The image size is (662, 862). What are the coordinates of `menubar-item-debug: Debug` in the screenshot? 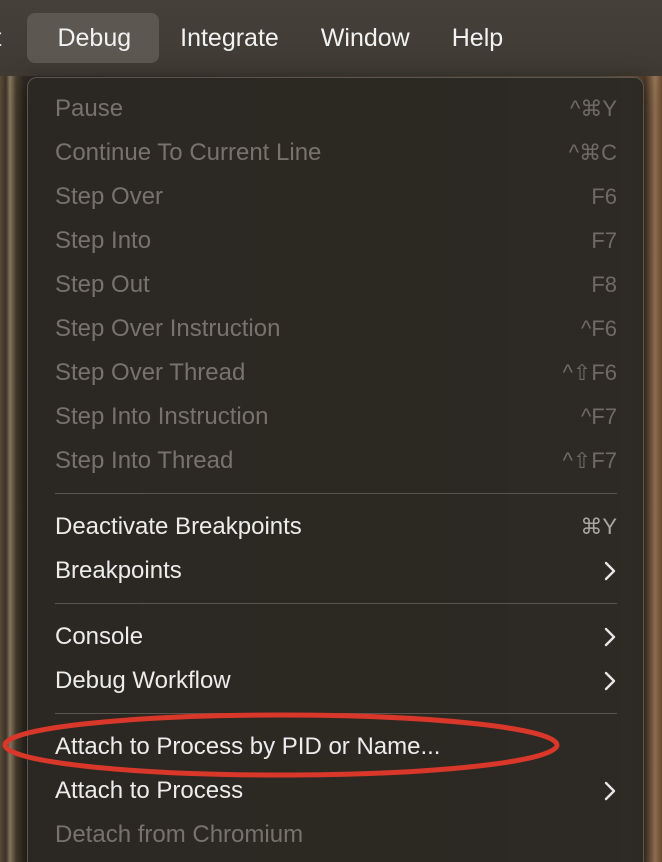 It's located at (93, 38).